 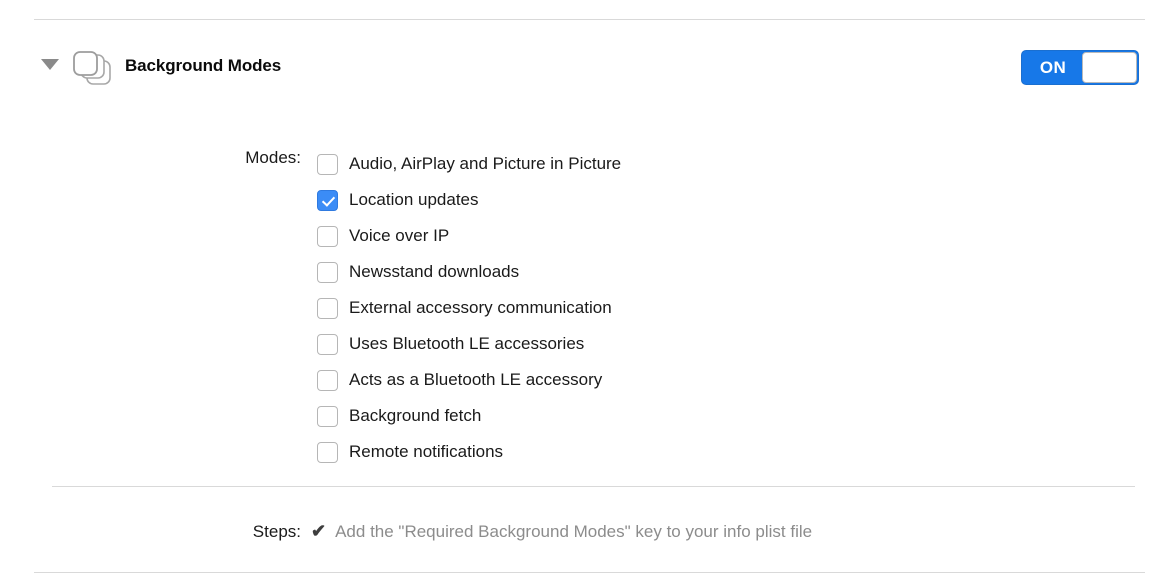 What do you see at coordinates (327, 236) in the screenshot?
I see `checkbox-voice-over-ip` at bounding box center [327, 236].